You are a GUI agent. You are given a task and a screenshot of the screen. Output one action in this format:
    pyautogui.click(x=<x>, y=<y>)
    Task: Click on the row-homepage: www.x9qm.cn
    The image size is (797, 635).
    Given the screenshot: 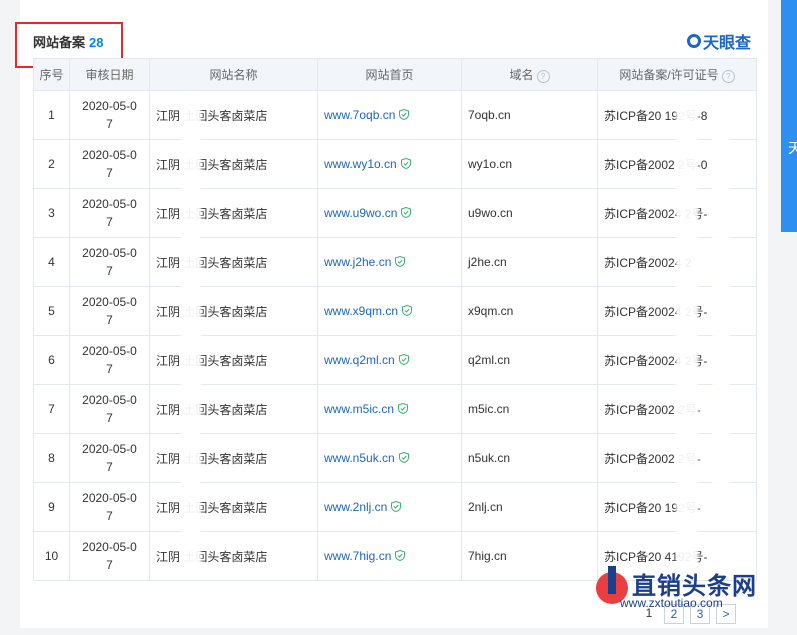 What is the action you would take?
    pyautogui.click(x=389, y=311)
    